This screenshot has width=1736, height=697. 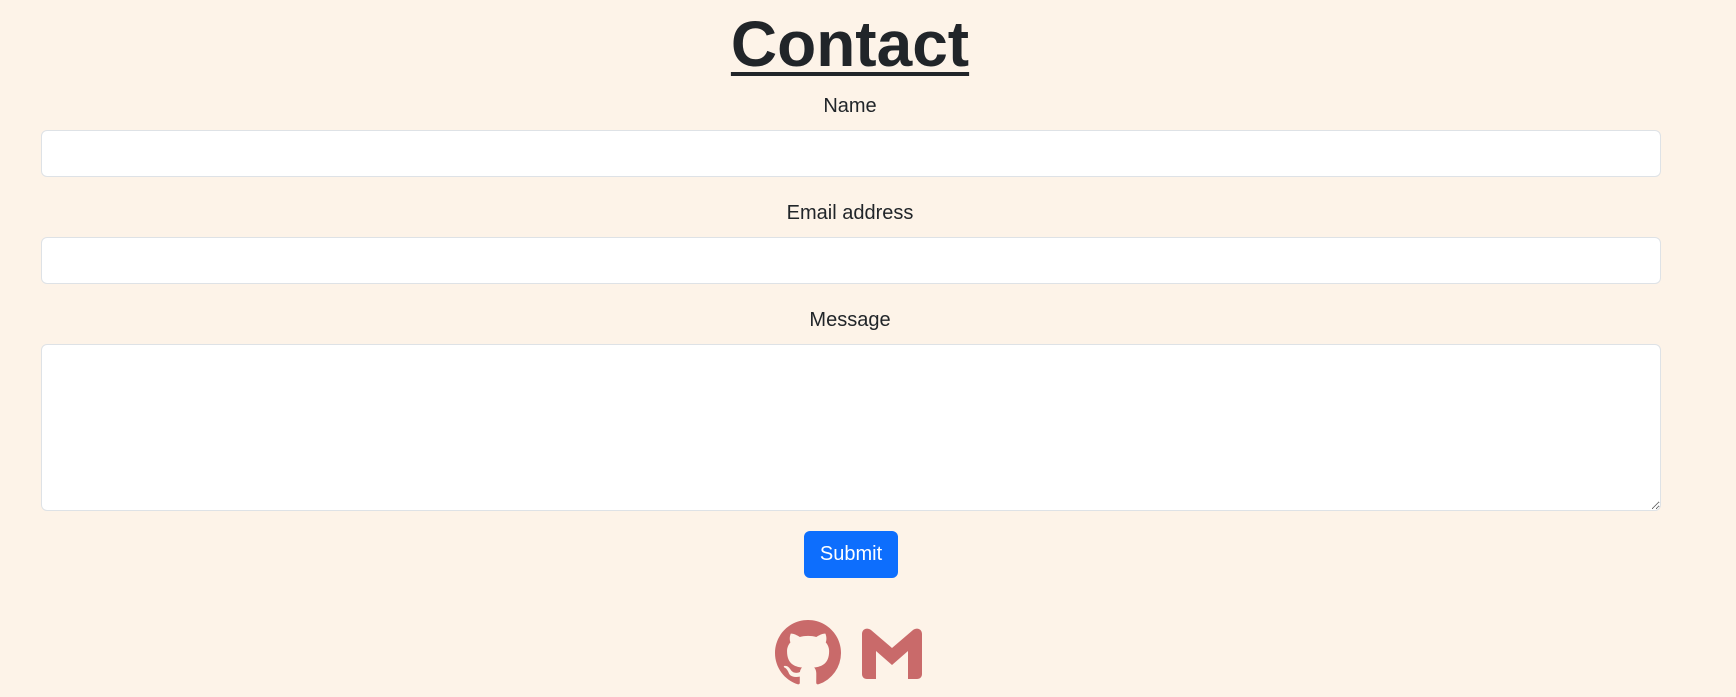 I want to click on github-link, so click(x=808, y=653).